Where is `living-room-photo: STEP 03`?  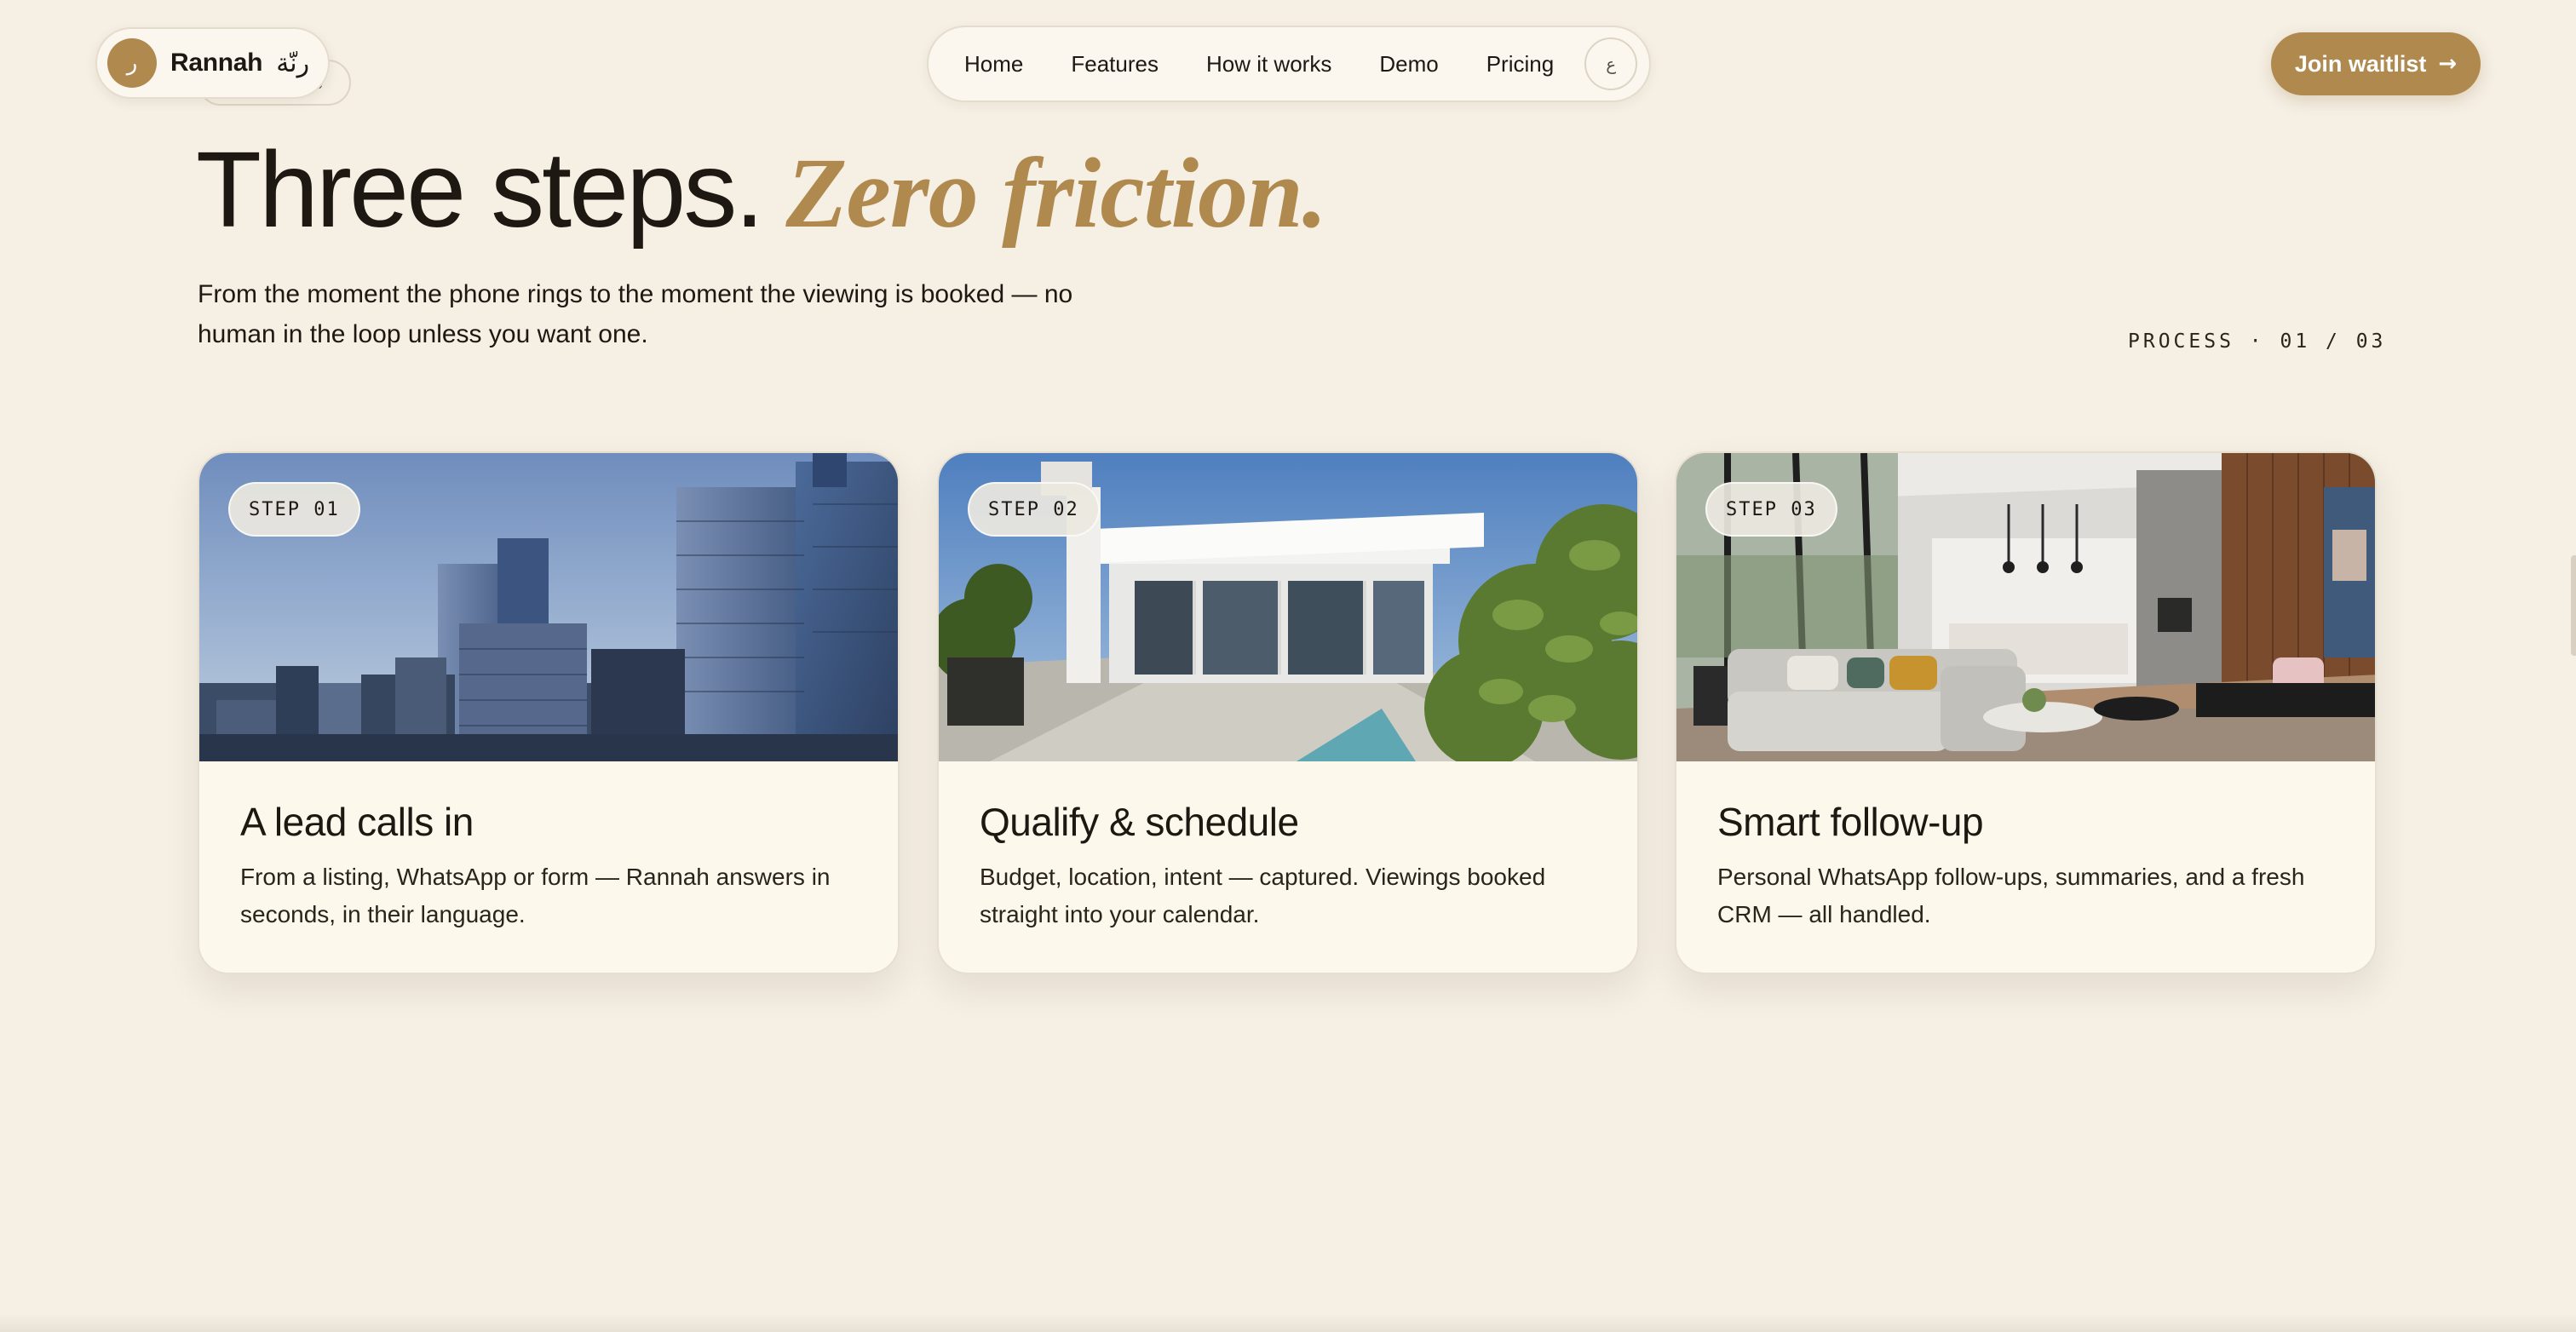
living-room-photo: STEP 03 is located at coordinates (2025, 607).